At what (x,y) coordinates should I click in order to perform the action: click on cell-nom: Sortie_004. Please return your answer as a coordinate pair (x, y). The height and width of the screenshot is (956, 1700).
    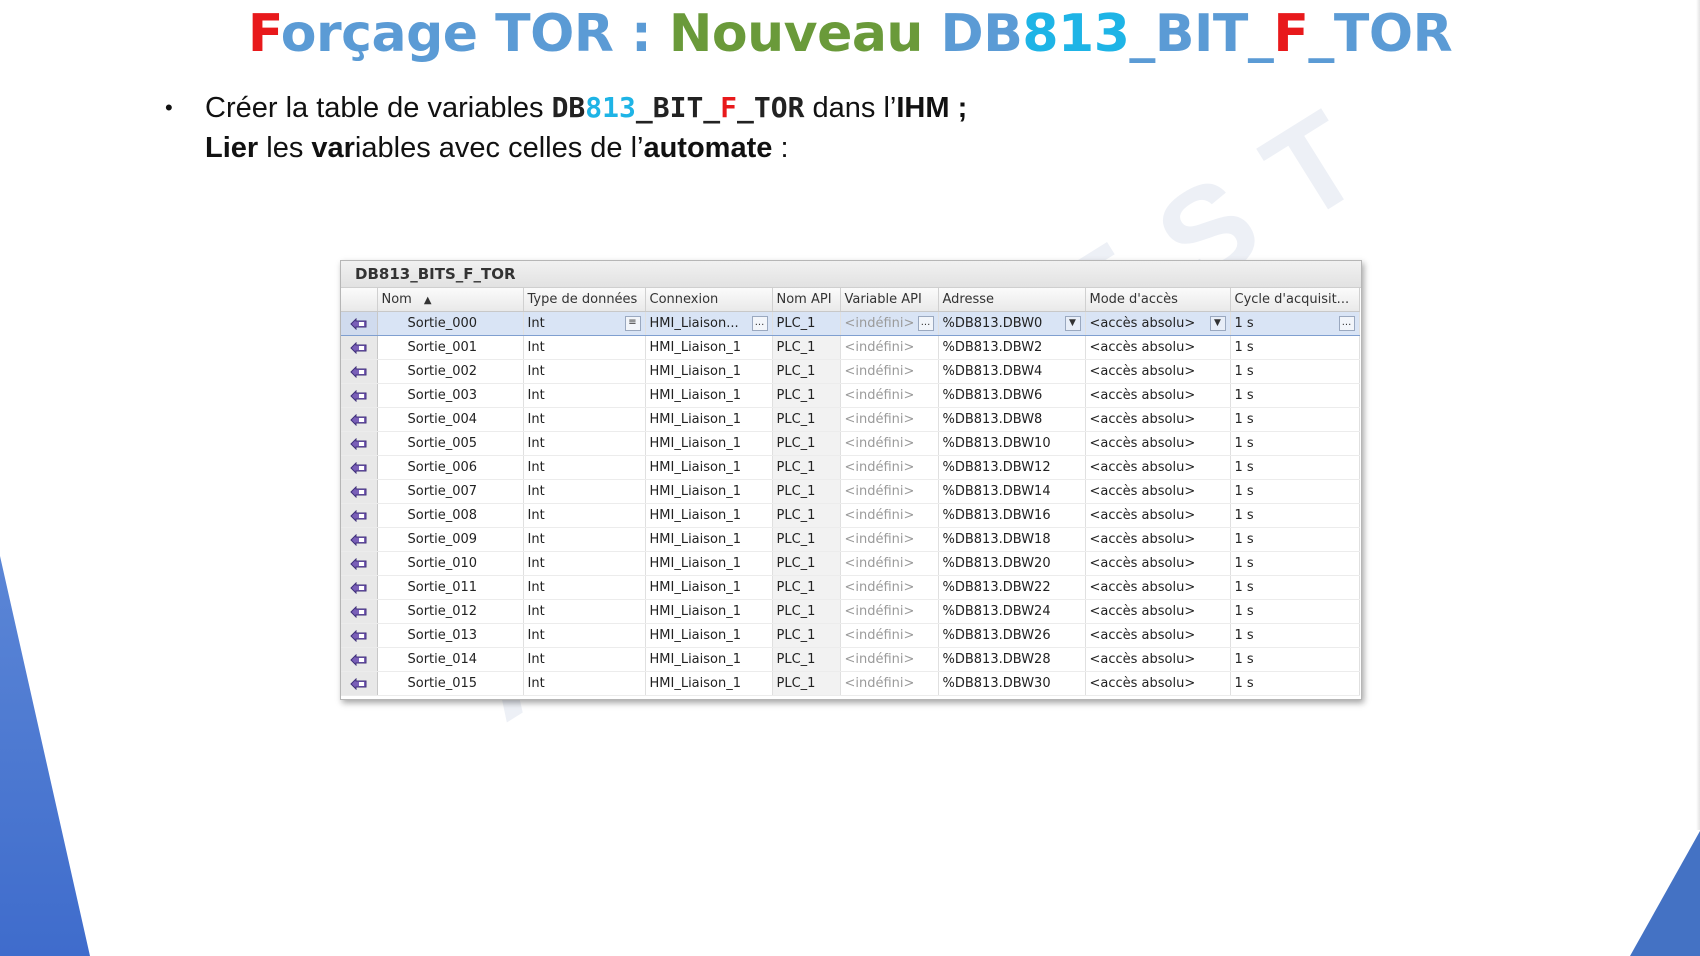
    Looking at the image, I should click on (450, 419).